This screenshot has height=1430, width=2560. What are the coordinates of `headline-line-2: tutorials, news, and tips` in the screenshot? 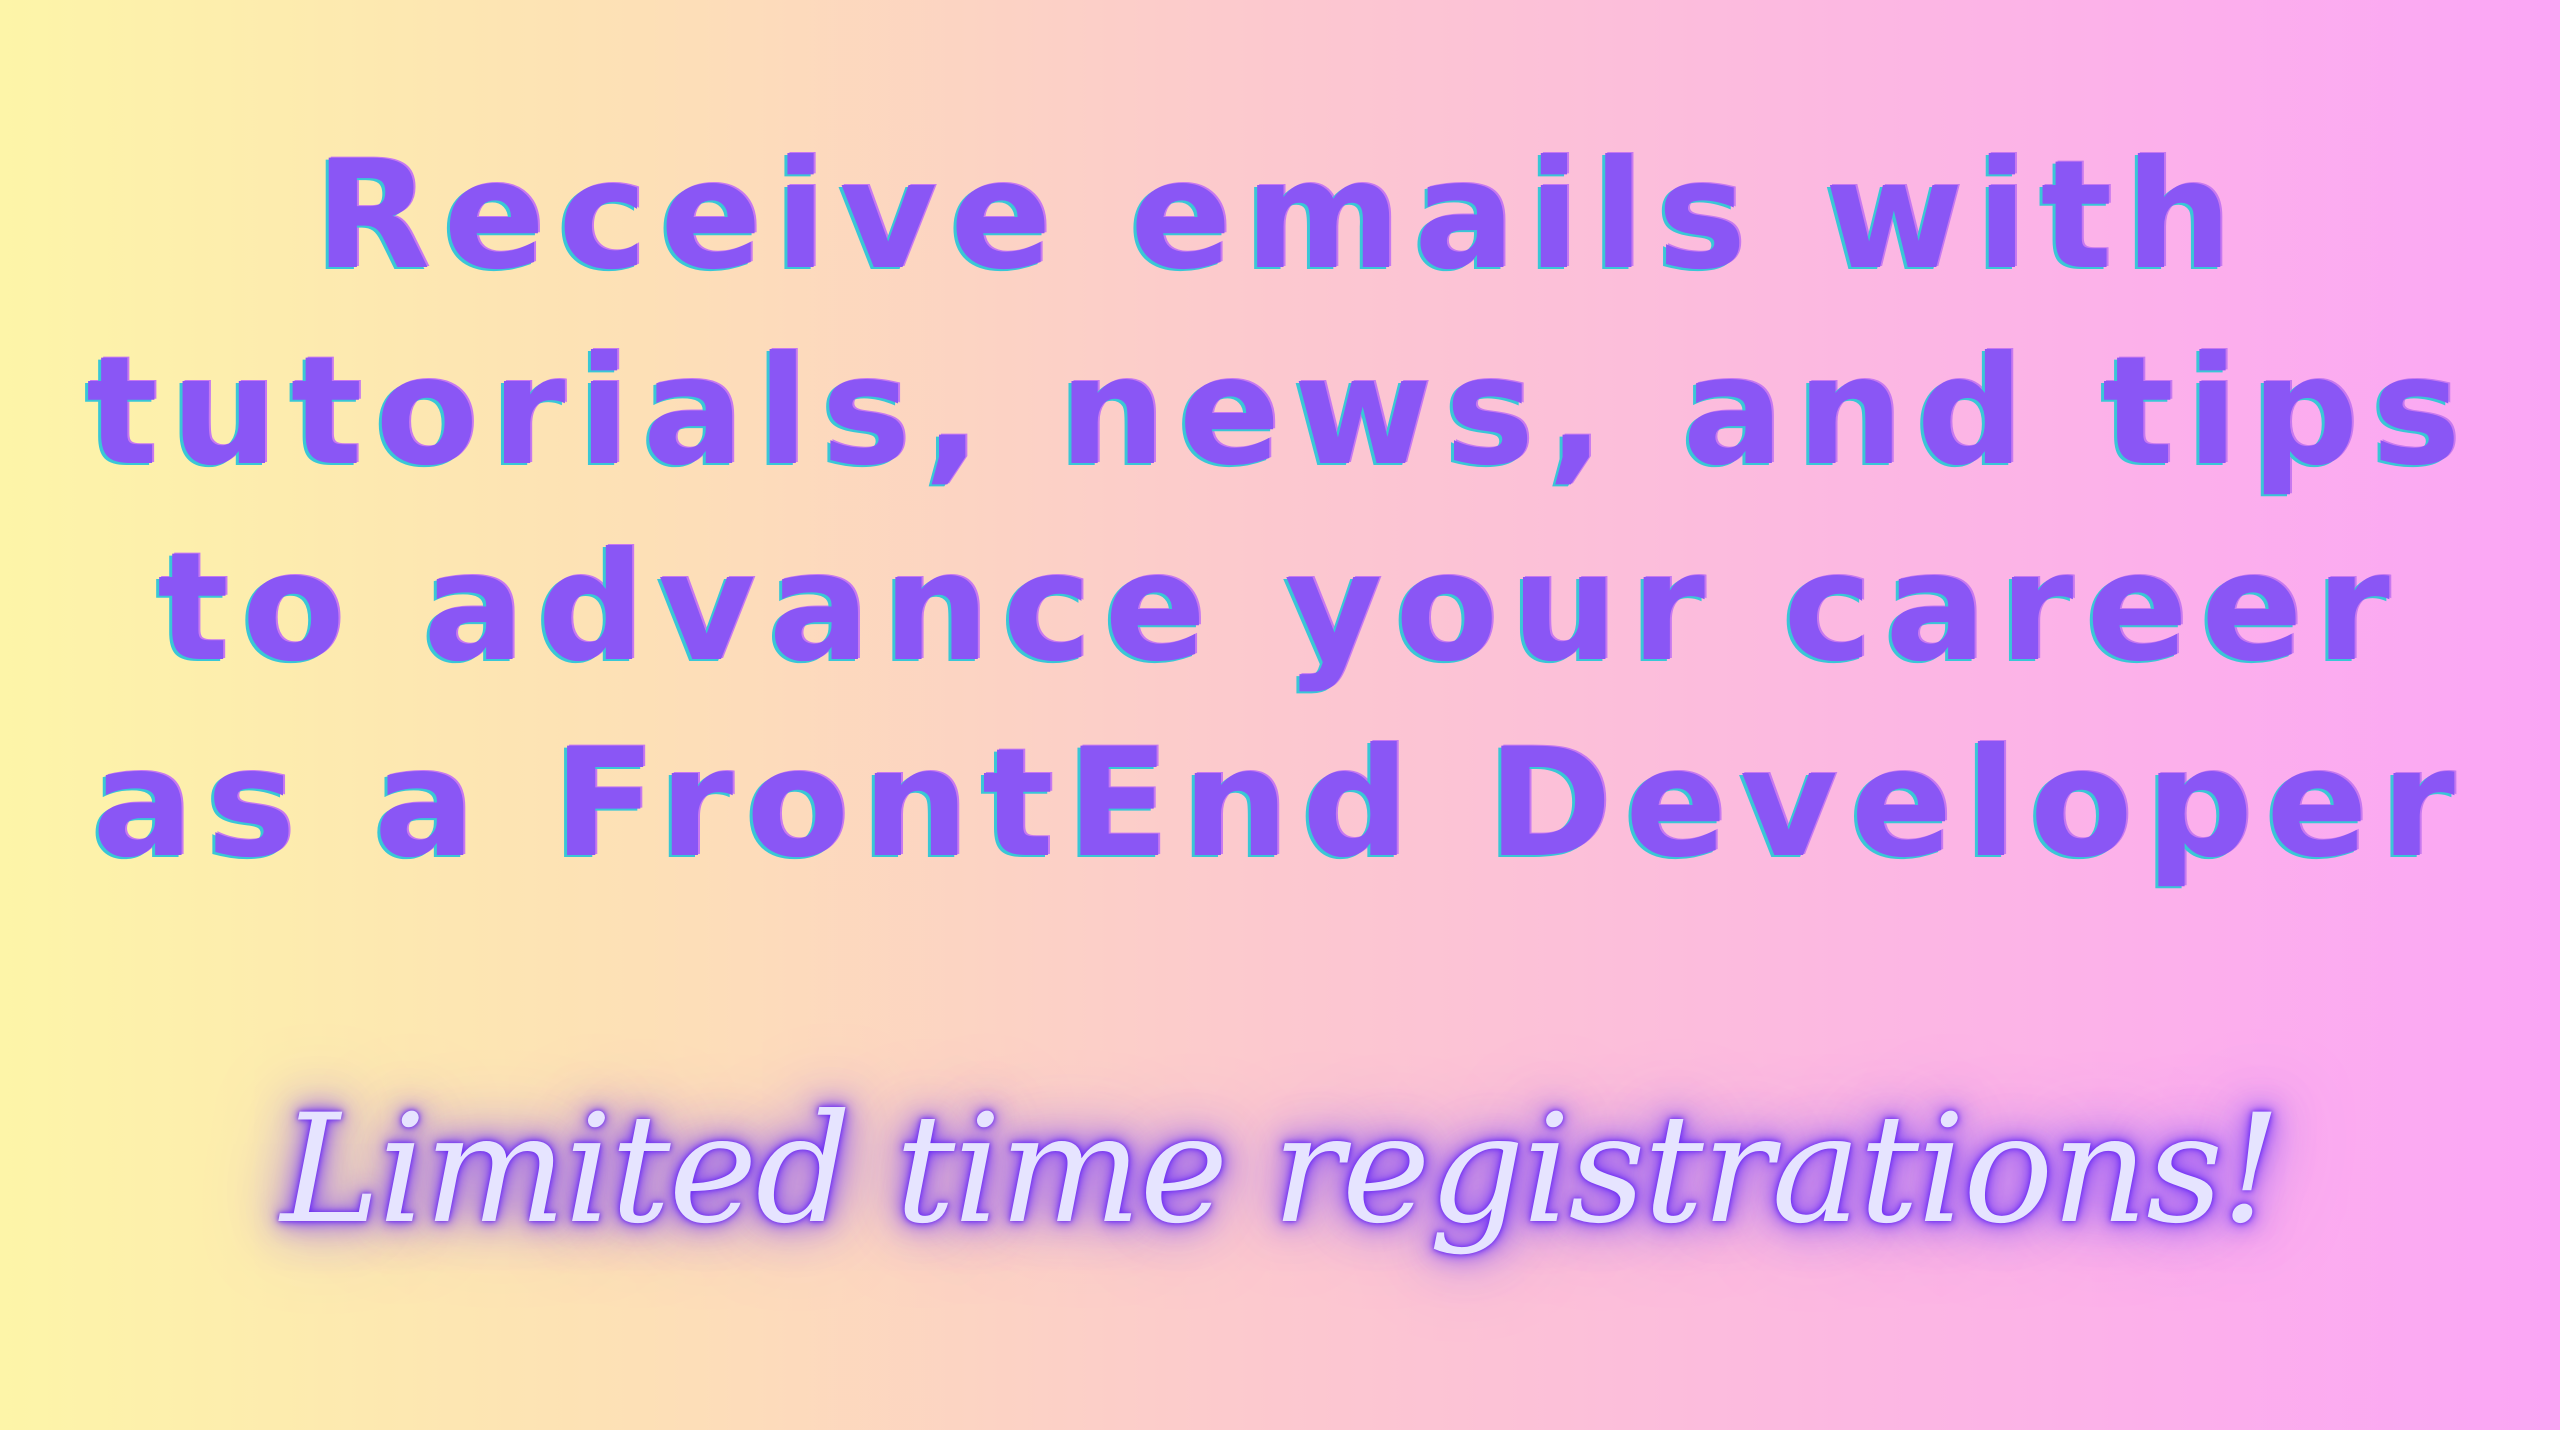 It's located at (1280, 412).